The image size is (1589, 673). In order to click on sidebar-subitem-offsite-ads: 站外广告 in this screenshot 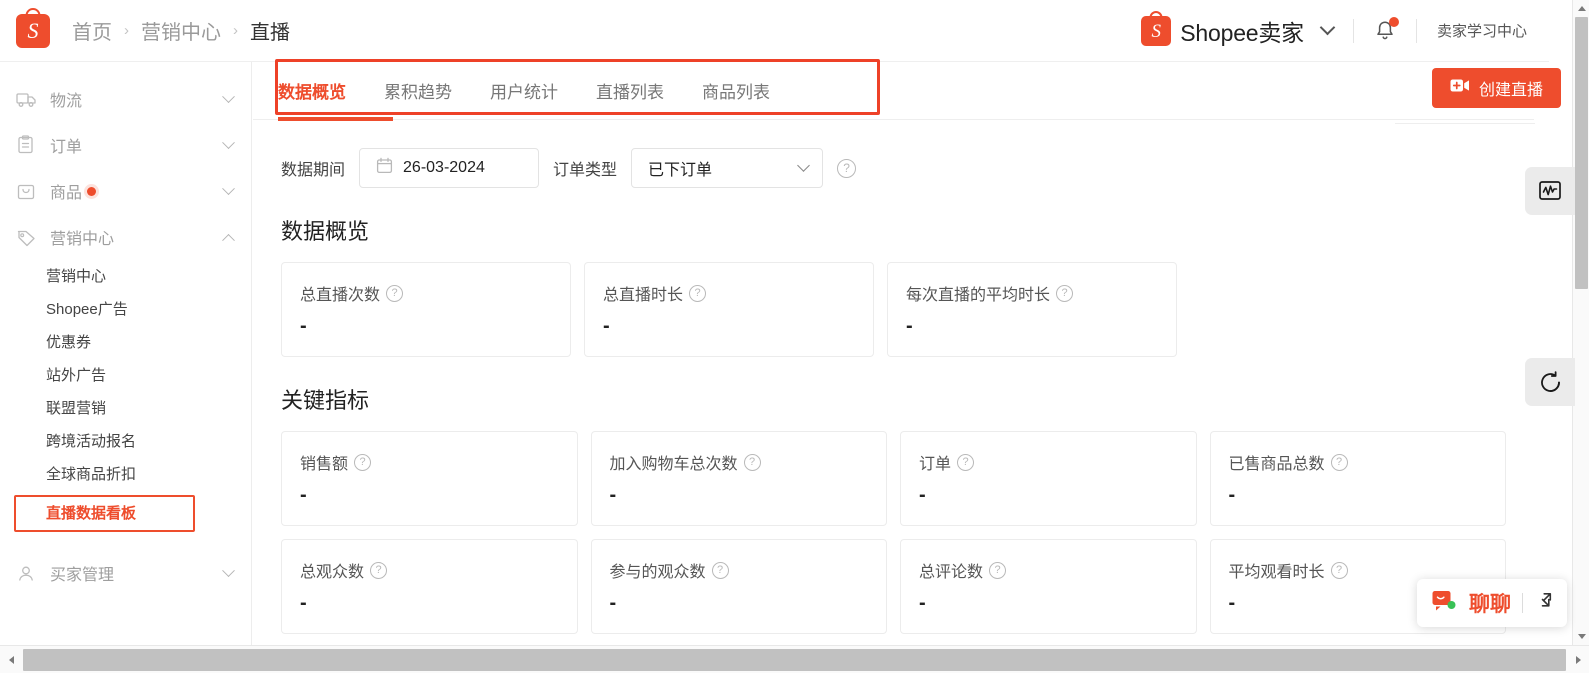, I will do `click(125, 375)`.